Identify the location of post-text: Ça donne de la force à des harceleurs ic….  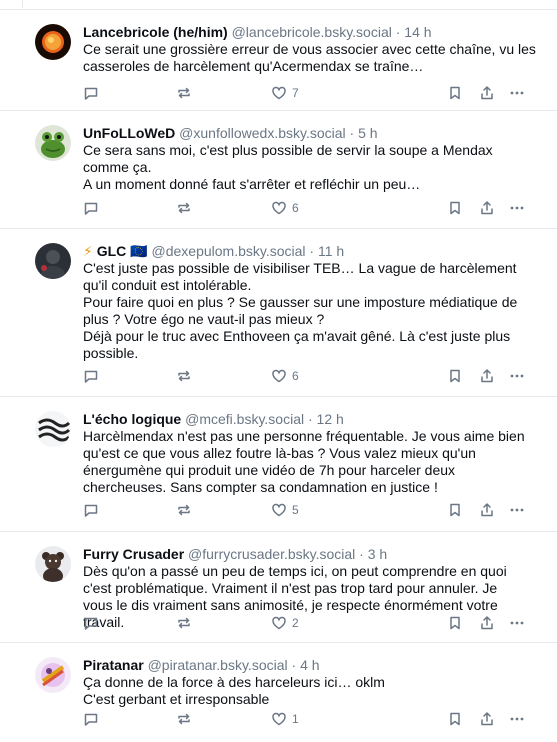
(313, 691).